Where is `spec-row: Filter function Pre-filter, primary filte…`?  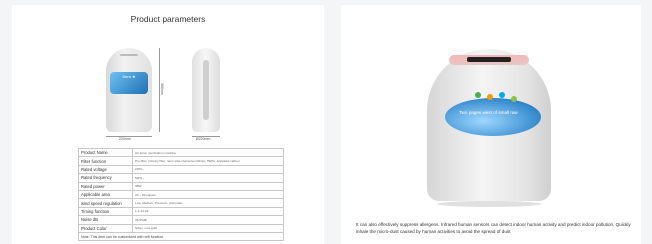 spec-row: Filter function Pre-filter, primary filte… is located at coordinates (181, 161).